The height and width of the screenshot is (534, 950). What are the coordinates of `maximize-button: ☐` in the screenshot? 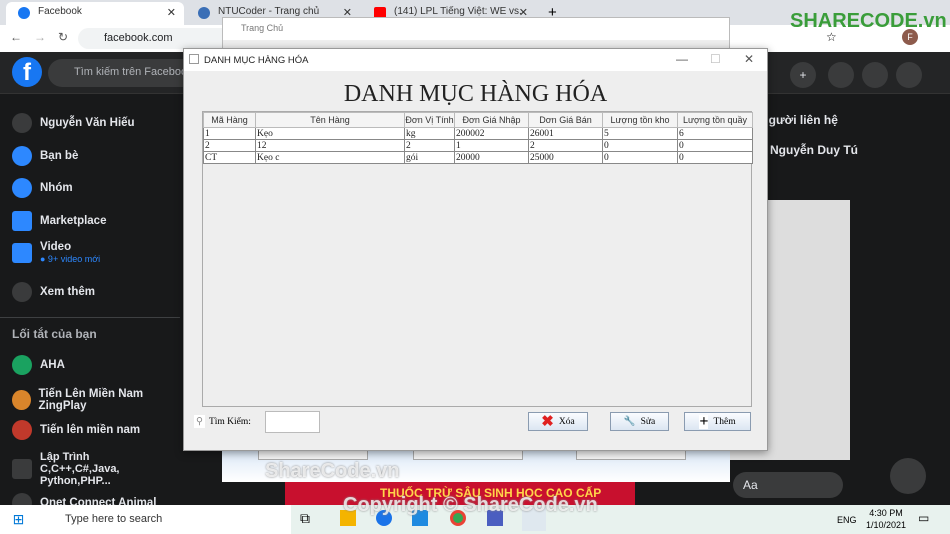 It's located at (715, 59).